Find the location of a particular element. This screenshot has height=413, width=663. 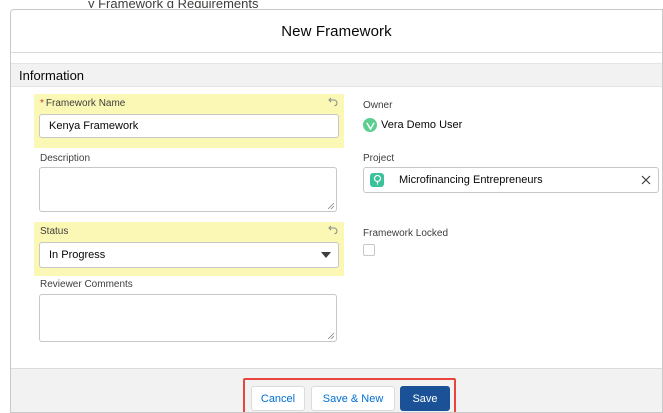

owner-value-row: Vera Demo User is located at coordinates (412, 125).